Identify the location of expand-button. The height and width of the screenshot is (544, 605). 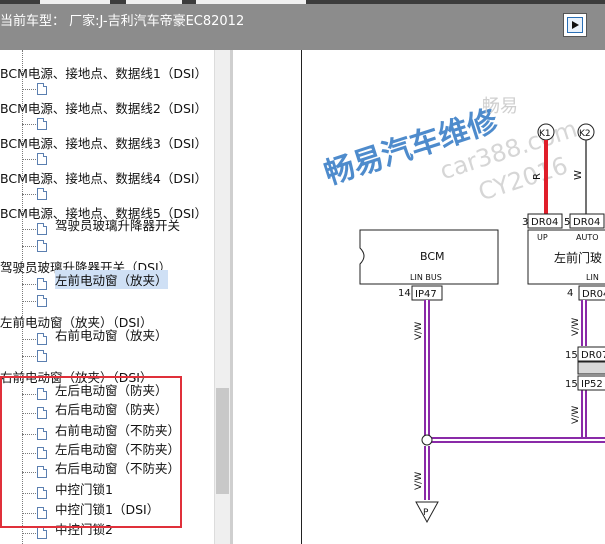
(575, 25).